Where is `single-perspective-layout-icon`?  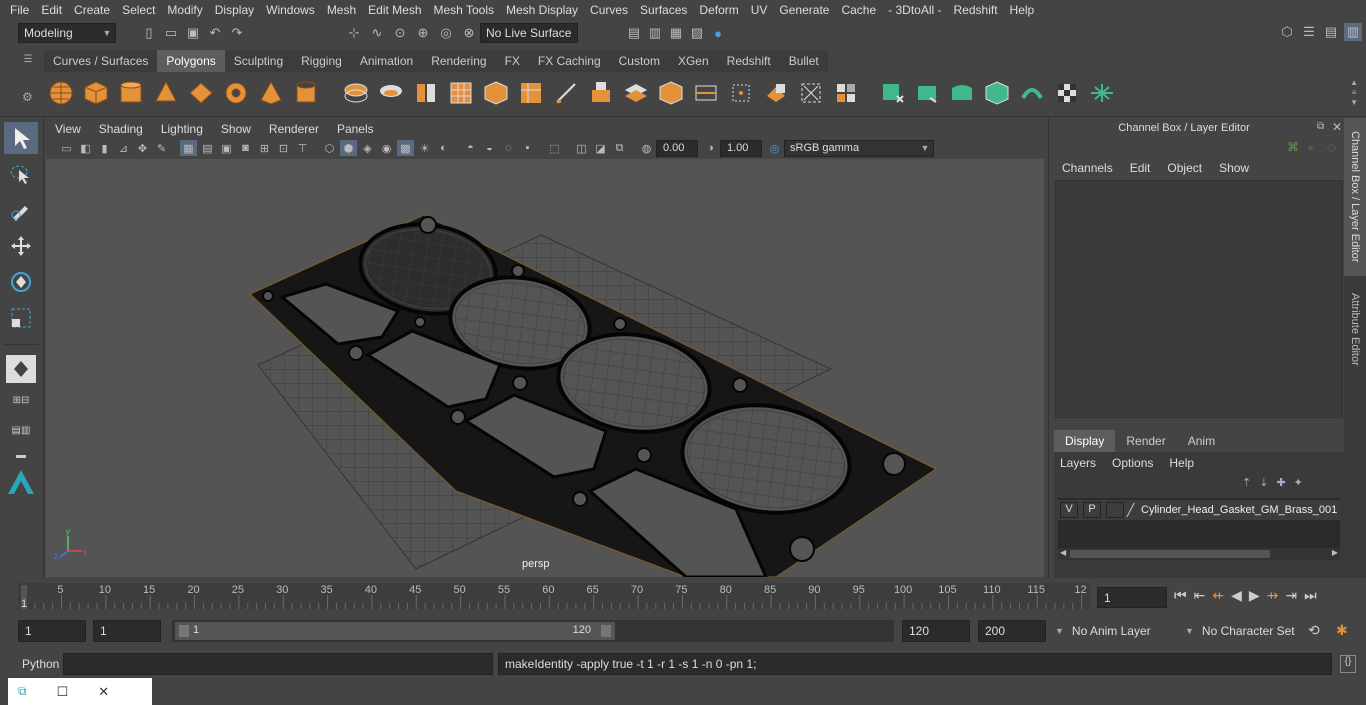 single-perspective-layout-icon is located at coordinates (21, 369).